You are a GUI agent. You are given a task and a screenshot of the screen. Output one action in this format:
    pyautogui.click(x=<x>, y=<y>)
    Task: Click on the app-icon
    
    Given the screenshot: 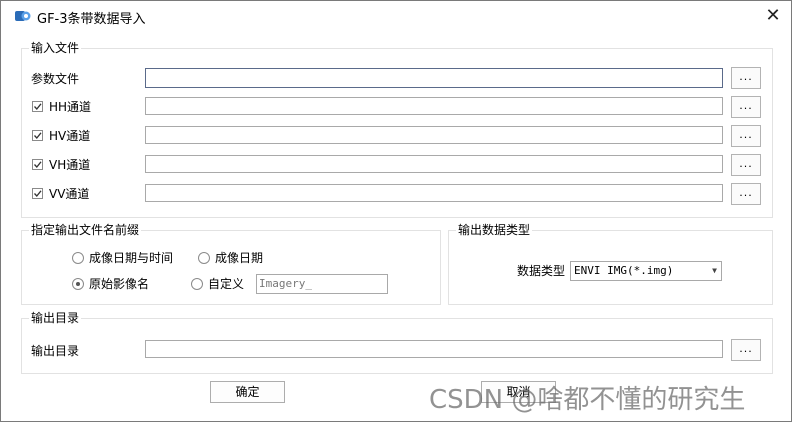 What is the action you would take?
    pyautogui.click(x=23, y=16)
    